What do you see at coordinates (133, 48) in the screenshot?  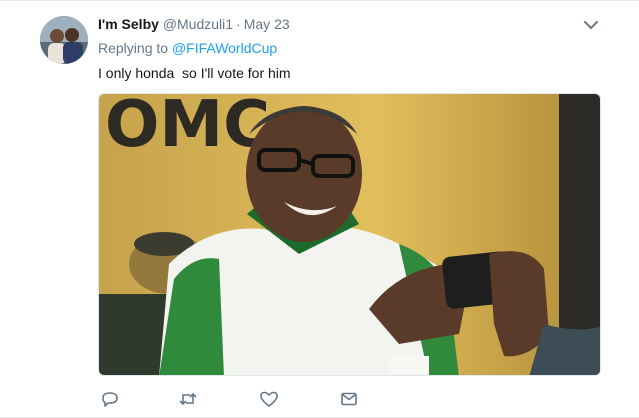 I see `replying-to-label: Replying to` at bounding box center [133, 48].